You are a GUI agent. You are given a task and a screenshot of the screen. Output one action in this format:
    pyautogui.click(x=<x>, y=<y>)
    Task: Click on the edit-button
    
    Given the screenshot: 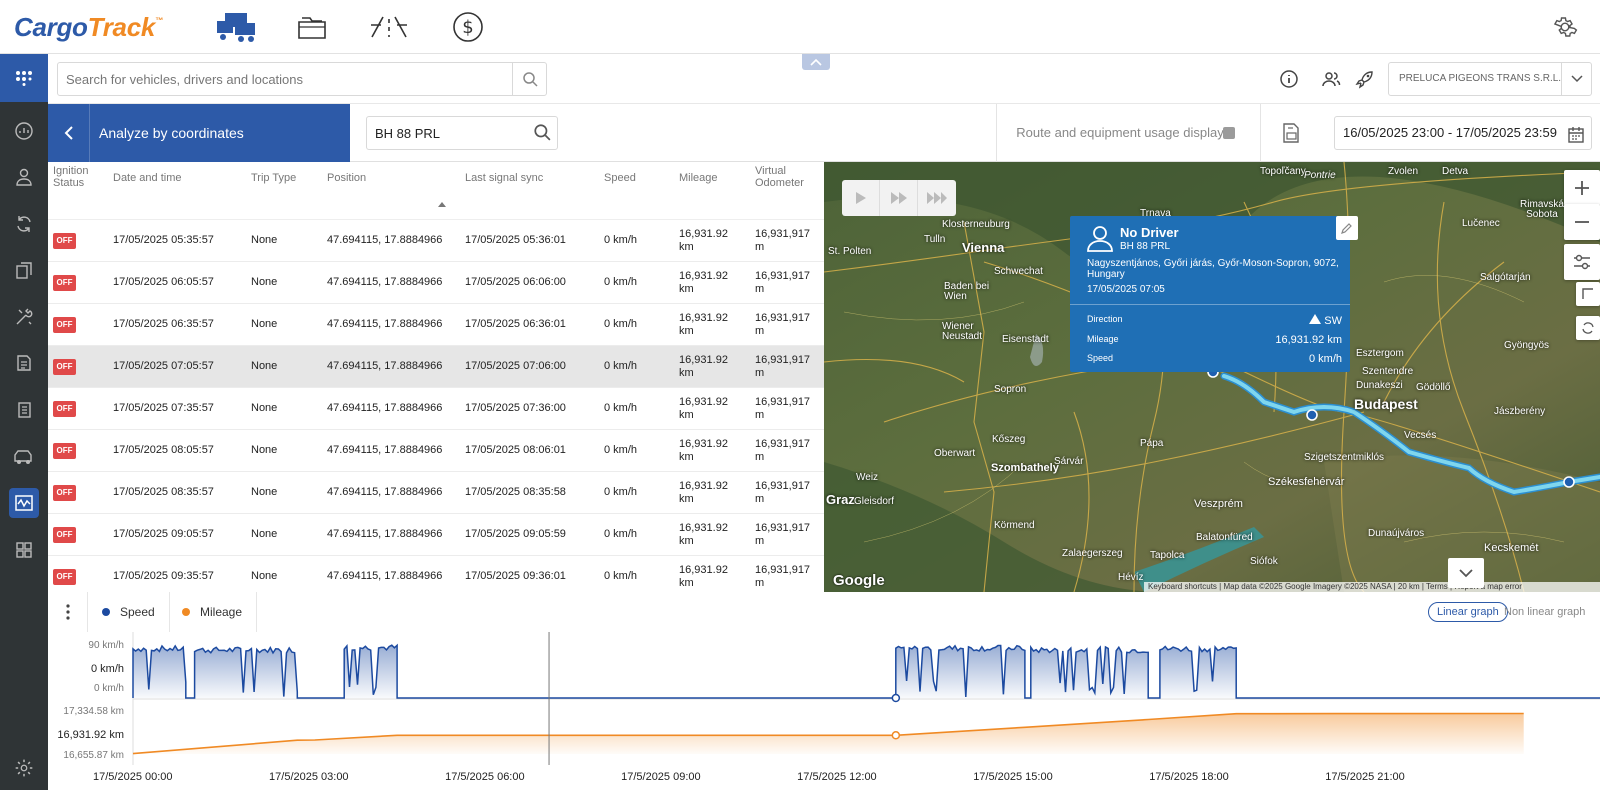 What is the action you would take?
    pyautogui.click(x=1347, y=228)
    